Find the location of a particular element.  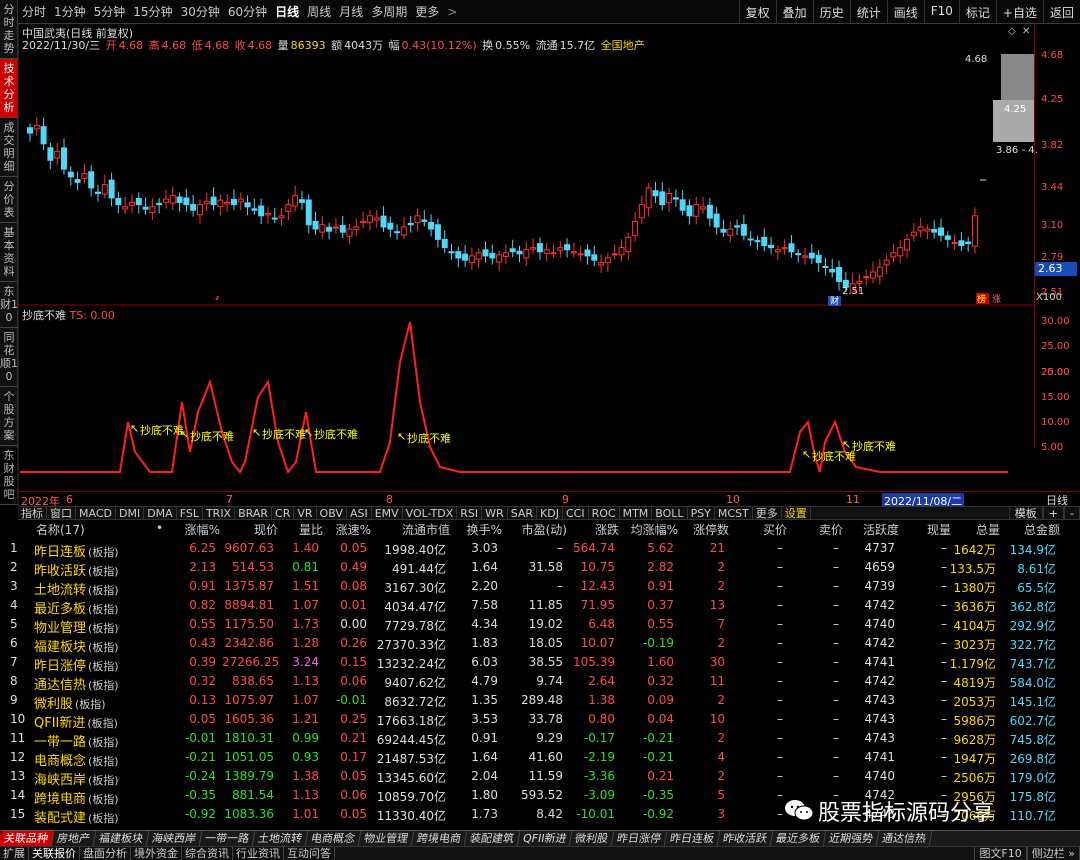

column-header: 流通市值 is located at coordinates (411, 529).